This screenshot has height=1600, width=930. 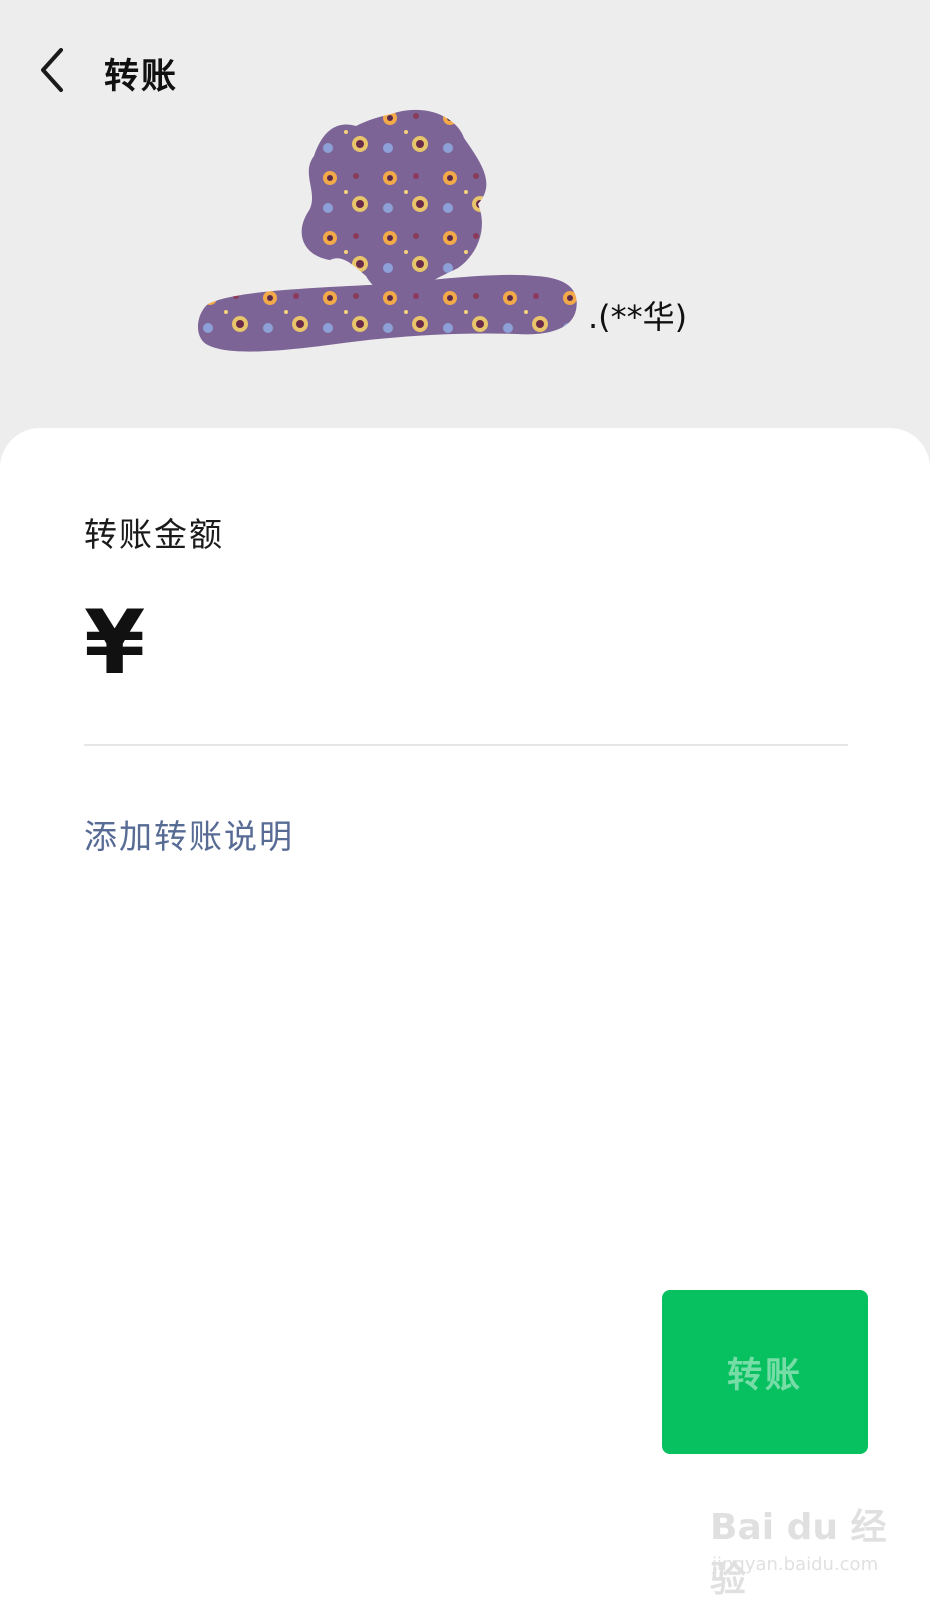 I want to click on watermark-brand: Bai du 经验, so click(x=798, y=1553).